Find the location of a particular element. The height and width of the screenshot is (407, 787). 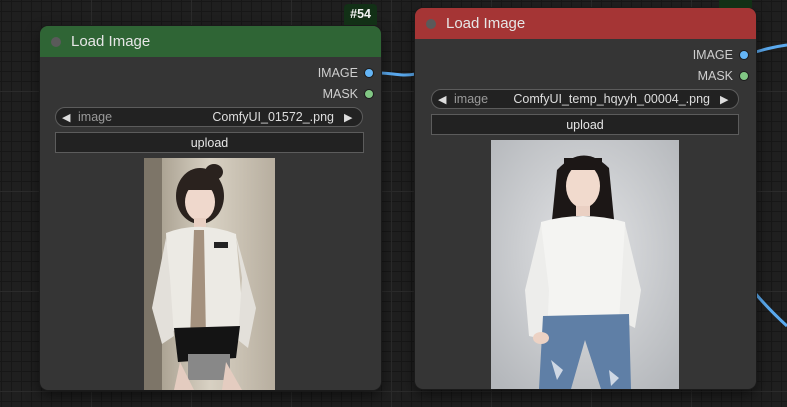

image-combo-widget: ◀ image ComfyUI_temp_hqyyh_00004_.png ▶ is located at coordinates (585, 99).